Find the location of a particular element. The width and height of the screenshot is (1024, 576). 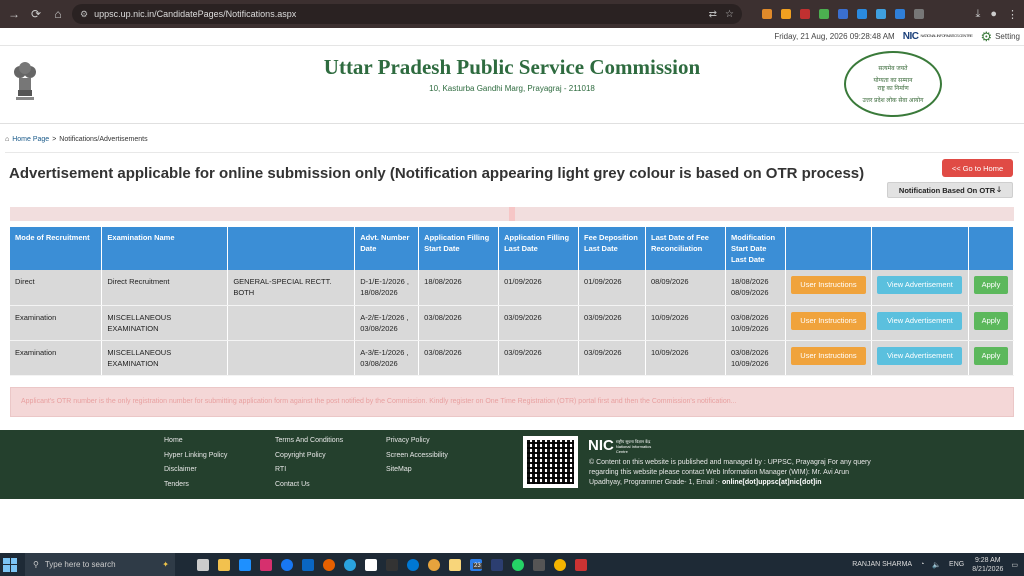

whatsapp-icon is located at coordinates (518, 564).